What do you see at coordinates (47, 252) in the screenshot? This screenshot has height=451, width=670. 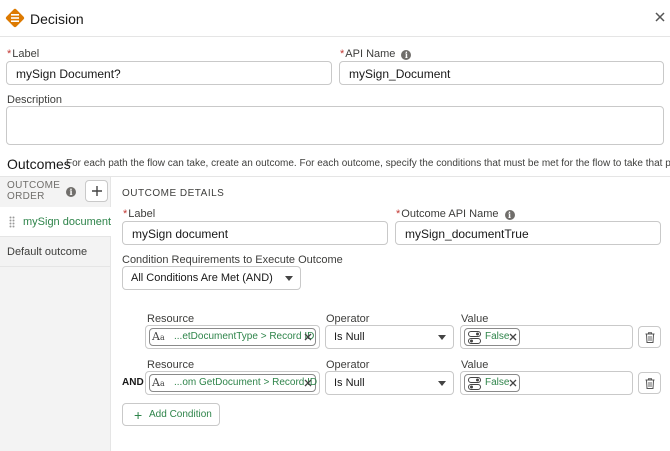 I see `sidebar-item-label: Default outcome` at bounding box center [47, 252].